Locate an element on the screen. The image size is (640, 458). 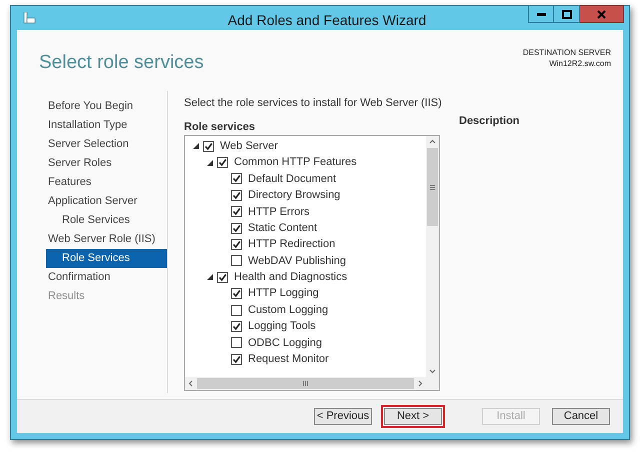
minimize-button is located at coordinates (541, 14).